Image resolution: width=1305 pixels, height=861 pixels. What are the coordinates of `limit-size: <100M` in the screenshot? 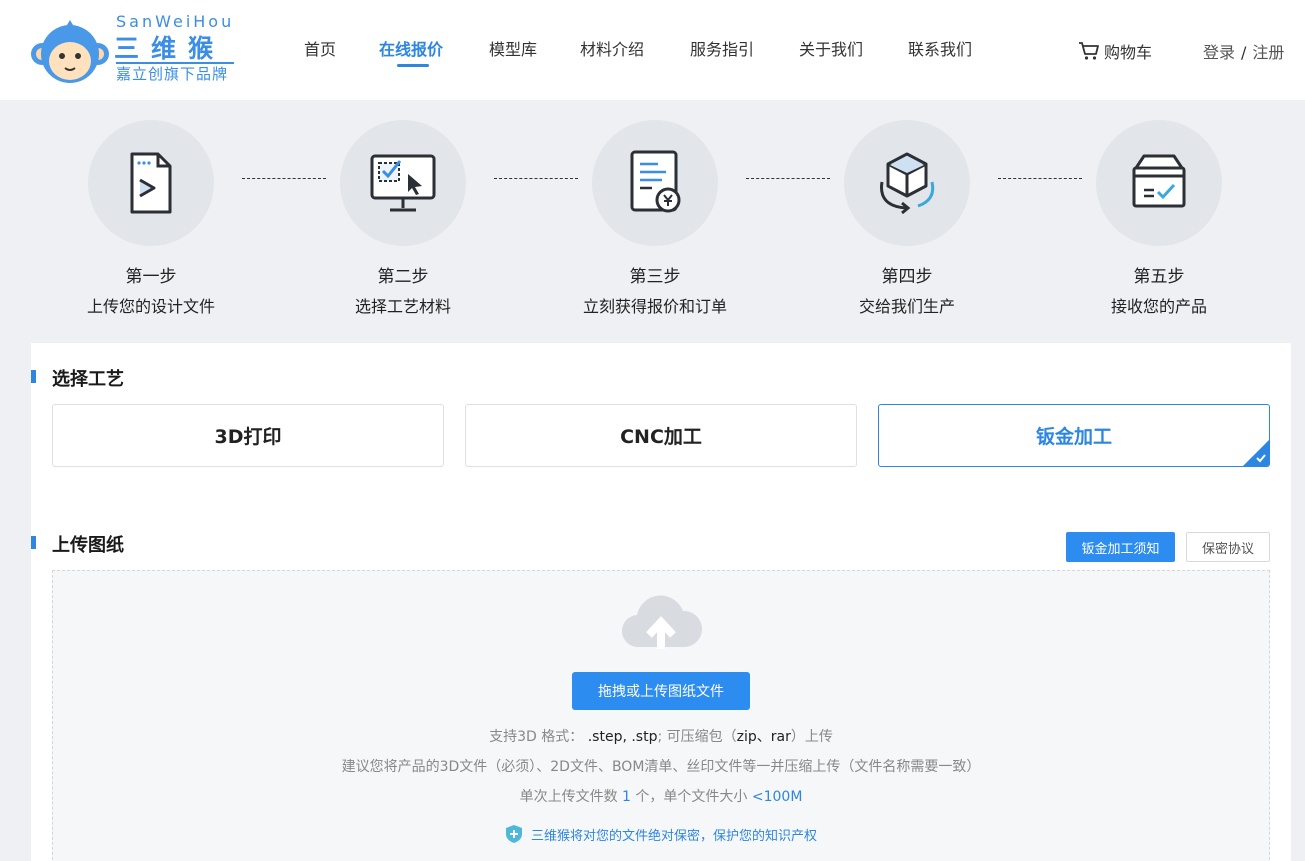 It's located at (777, 797).